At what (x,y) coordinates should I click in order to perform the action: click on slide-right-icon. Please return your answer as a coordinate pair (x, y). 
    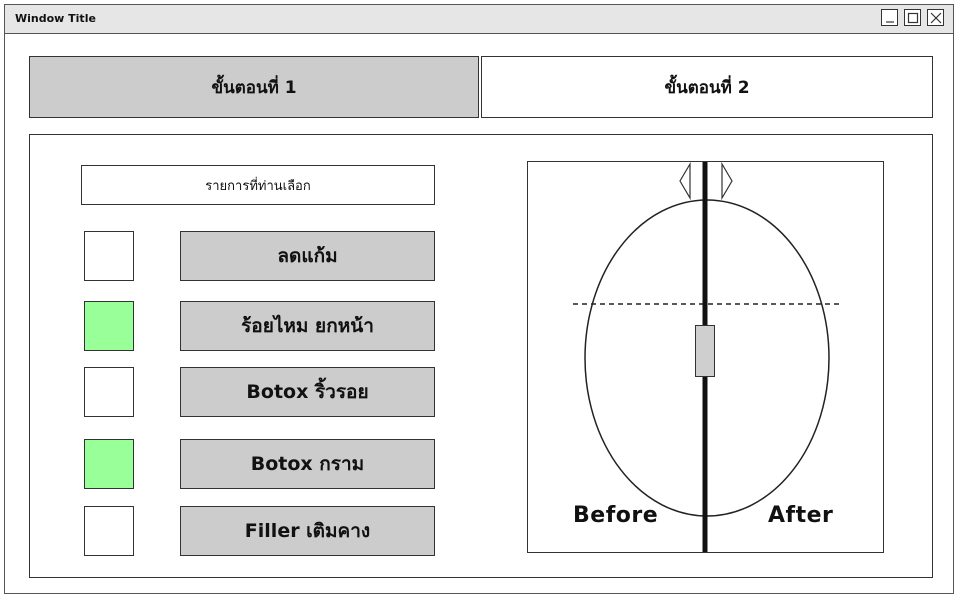
    Looking at the image, I should click on (727, 181).